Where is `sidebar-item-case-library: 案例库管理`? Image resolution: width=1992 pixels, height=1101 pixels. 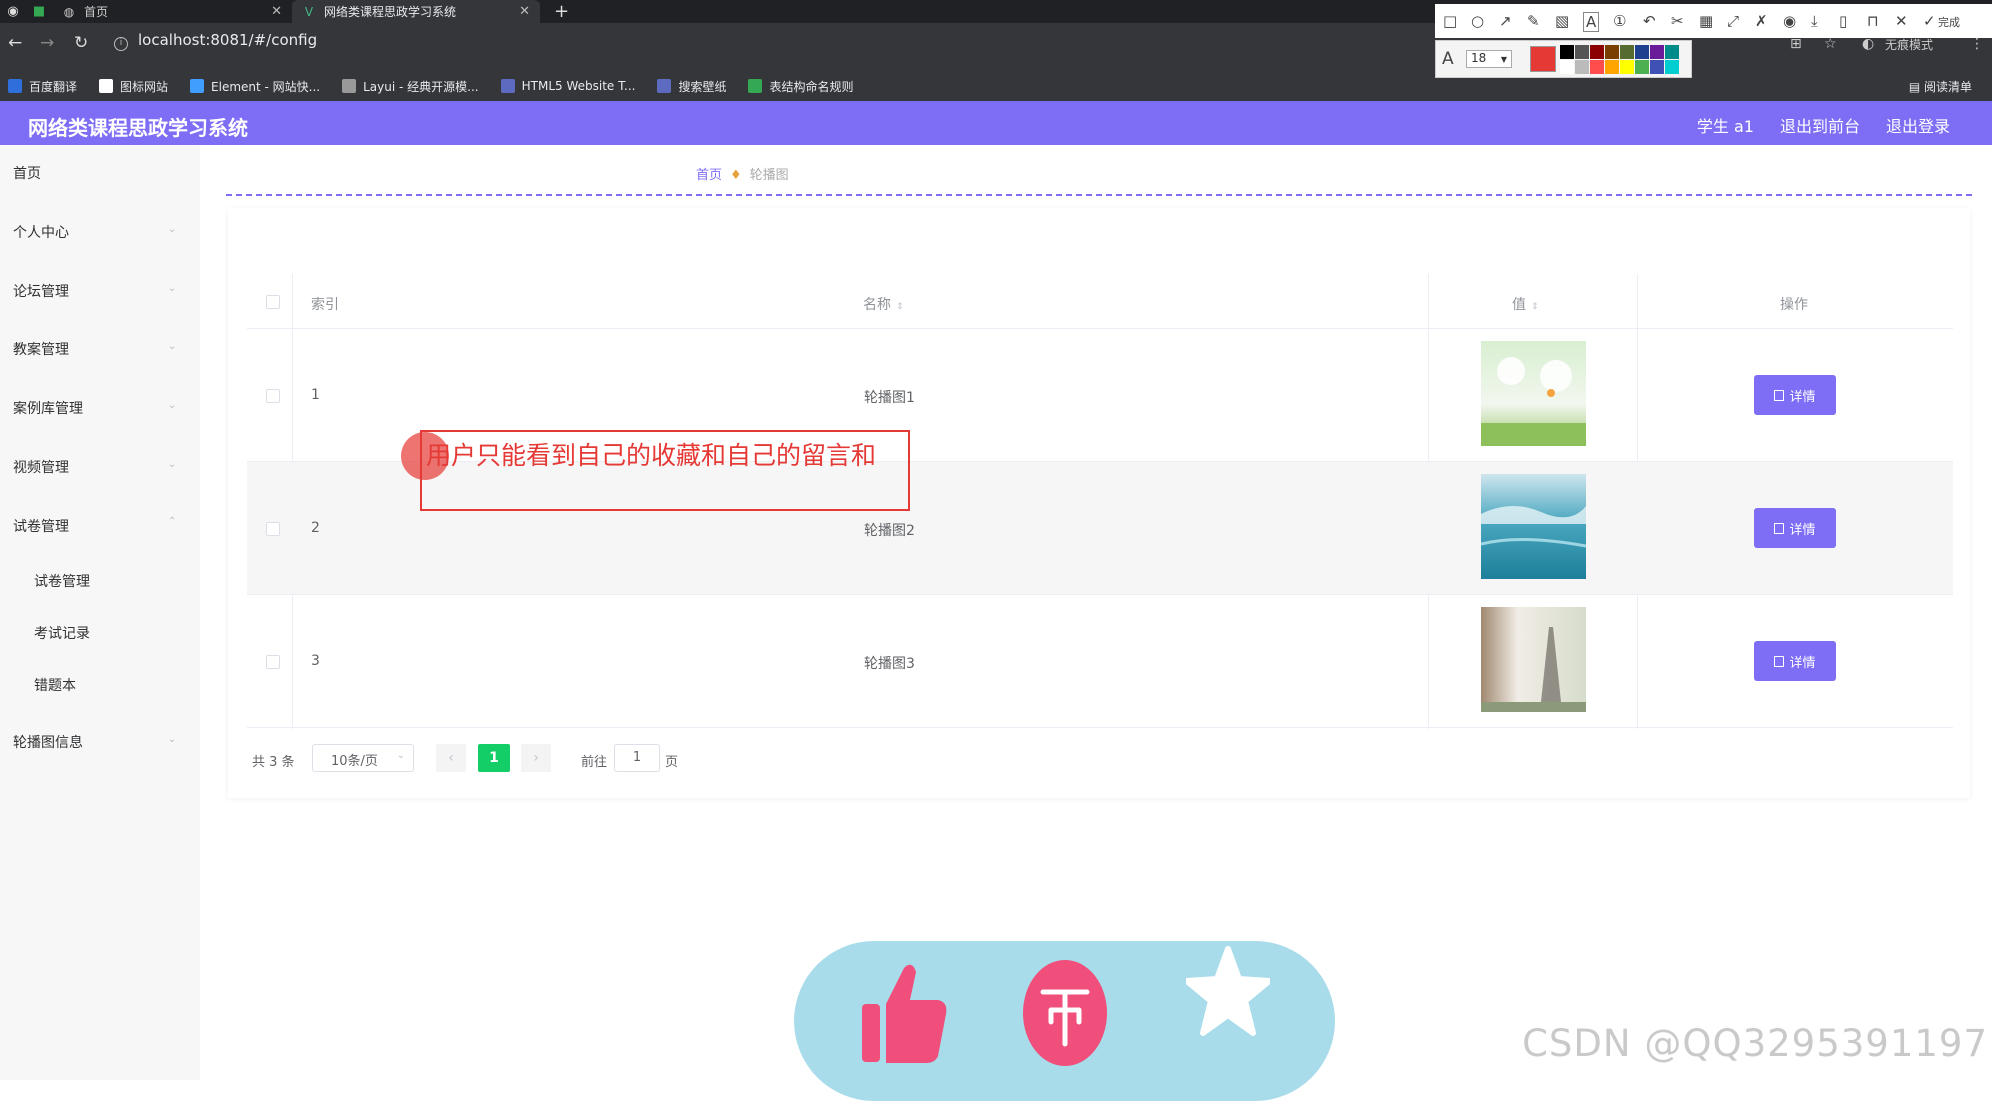 sidebar-item-case-library: 案例库管理 is located at coordinates (48, 408).